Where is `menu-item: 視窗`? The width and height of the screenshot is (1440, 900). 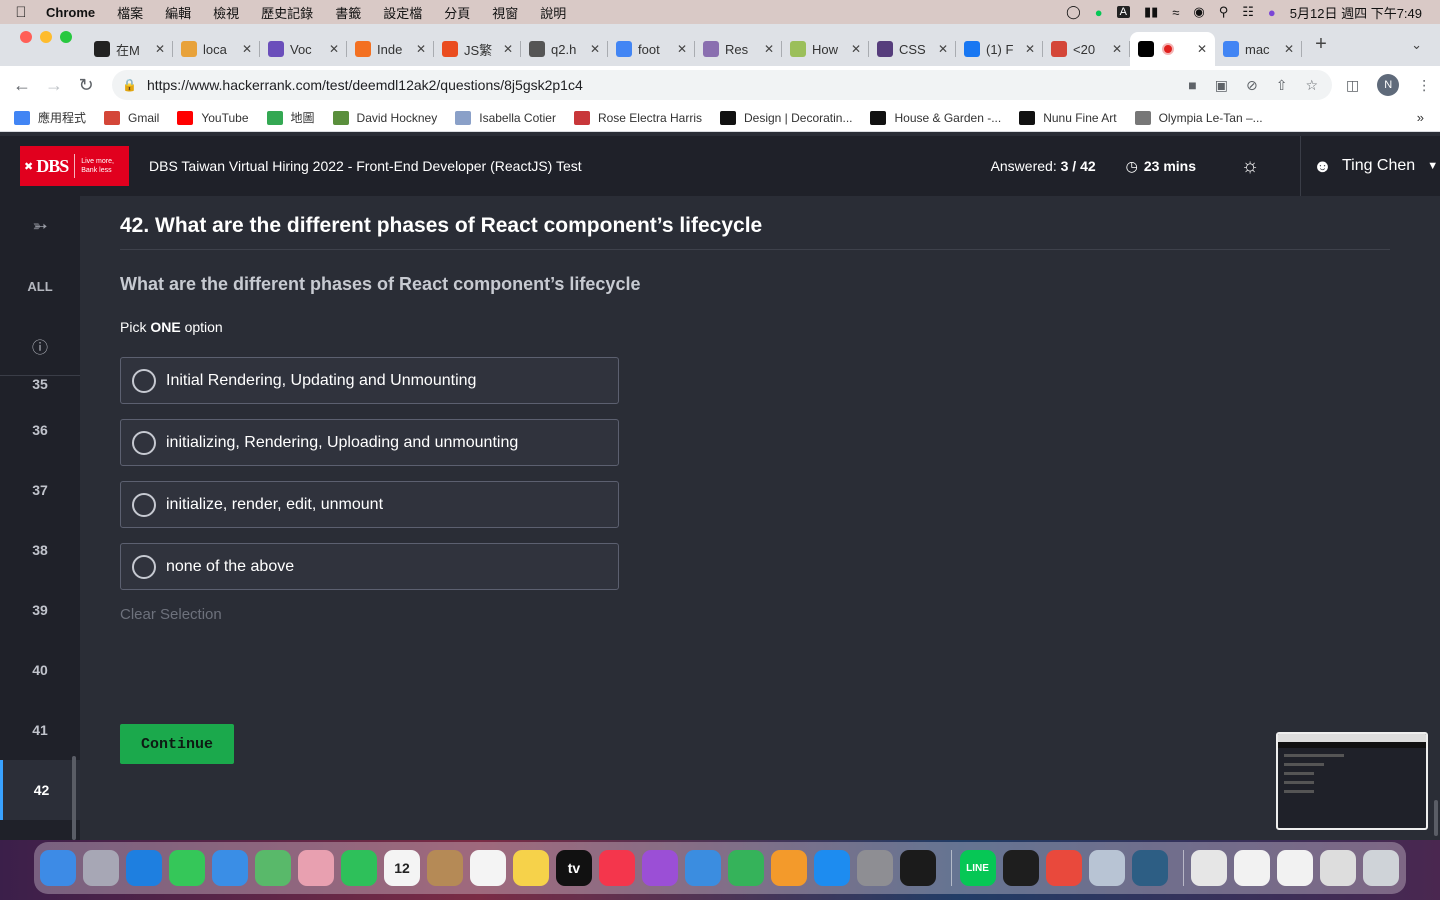
menu-item: 視窗 is located at coordinates (505, 12).